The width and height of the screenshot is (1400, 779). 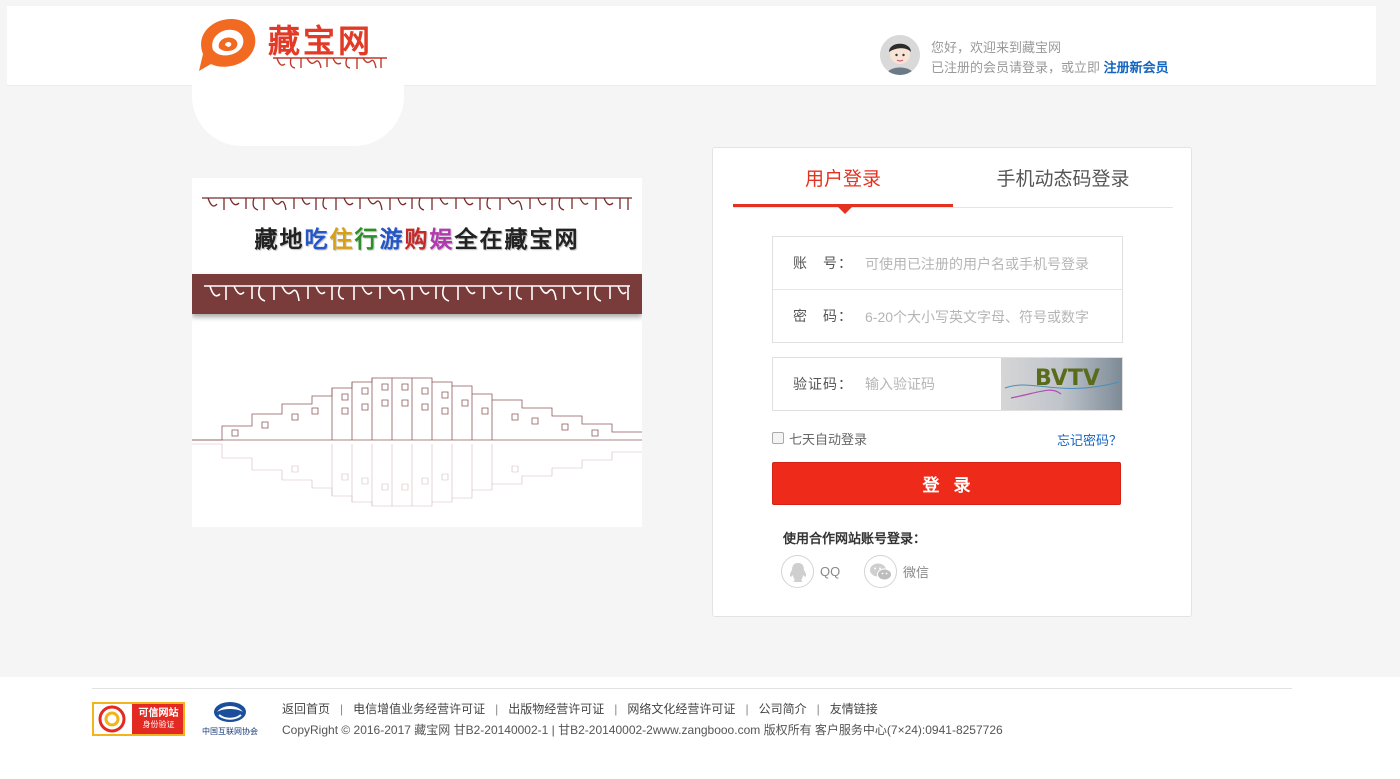 I want to click on logo-tibetan-script, so click(x=330, y=63).